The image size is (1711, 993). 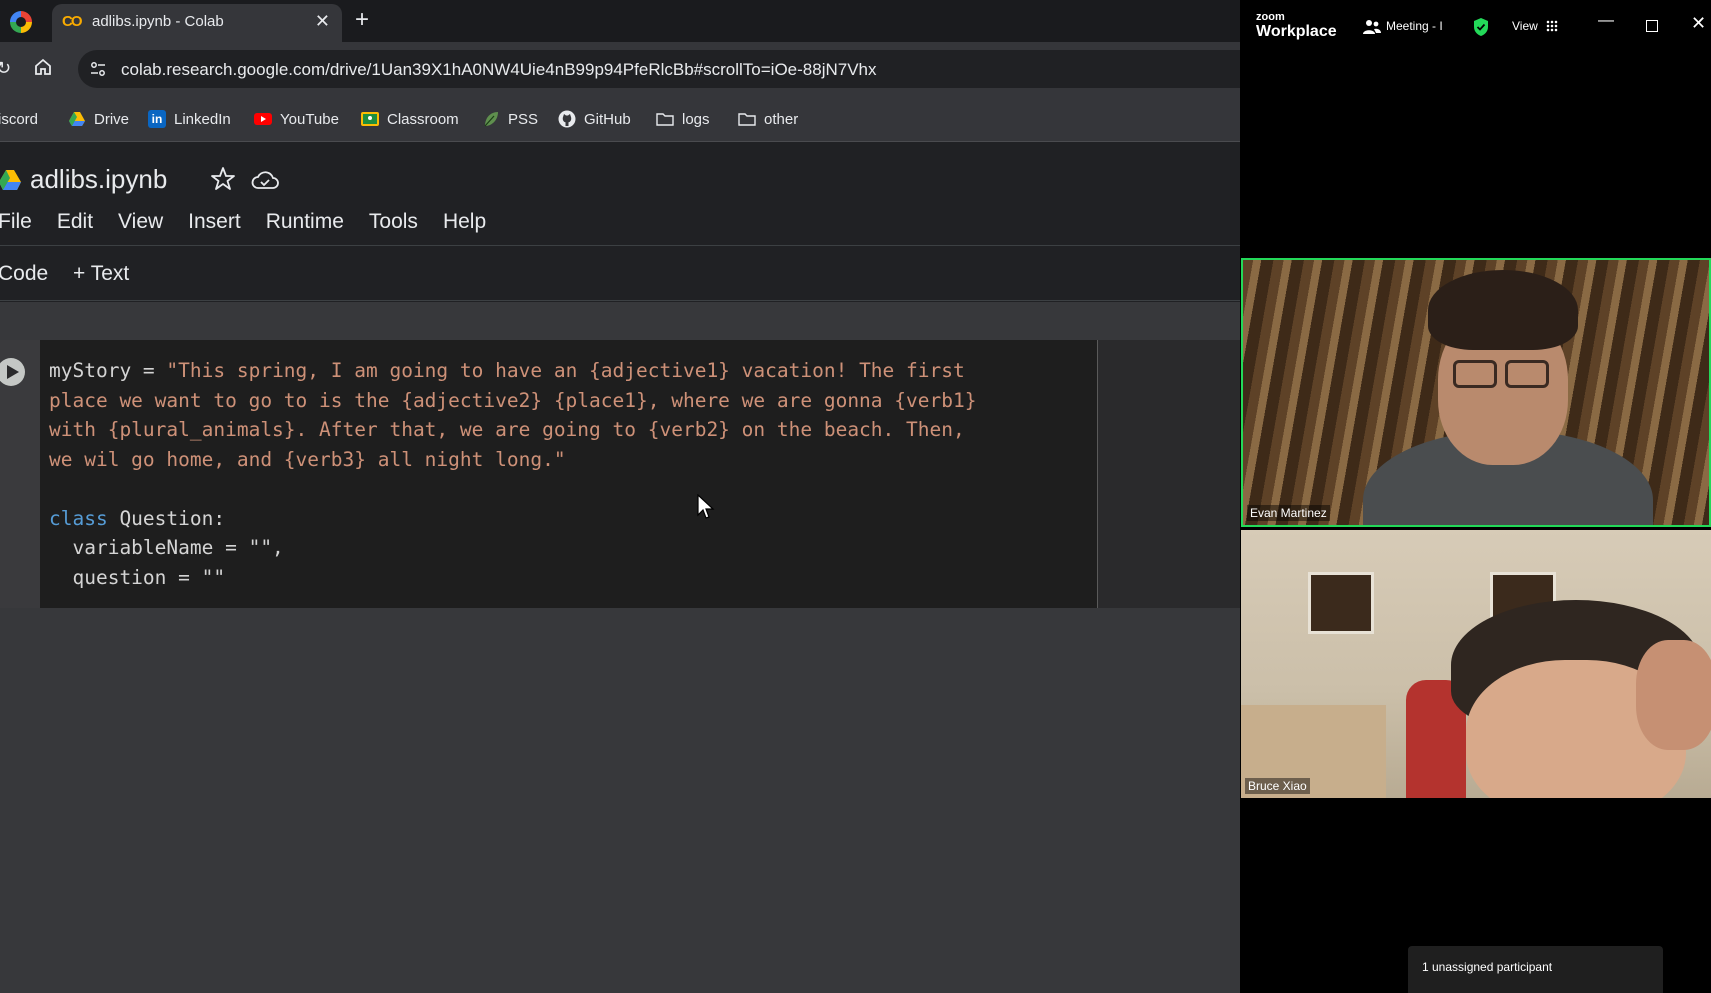 What do you see at coordinates (16, 225) in the screenshot?
I see `menu-file: File` at bounding box center [16, 225].